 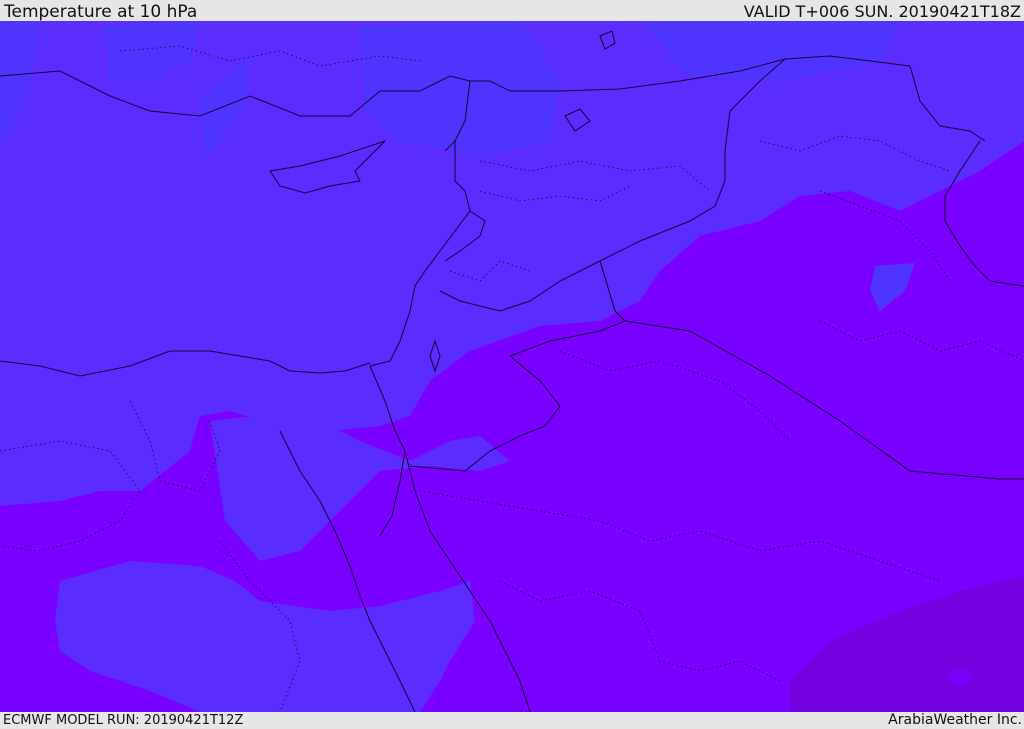 I want to click on valid-time-label: VALID T+006 SUN. 20190421T18Z, so click(x=882, y=11).